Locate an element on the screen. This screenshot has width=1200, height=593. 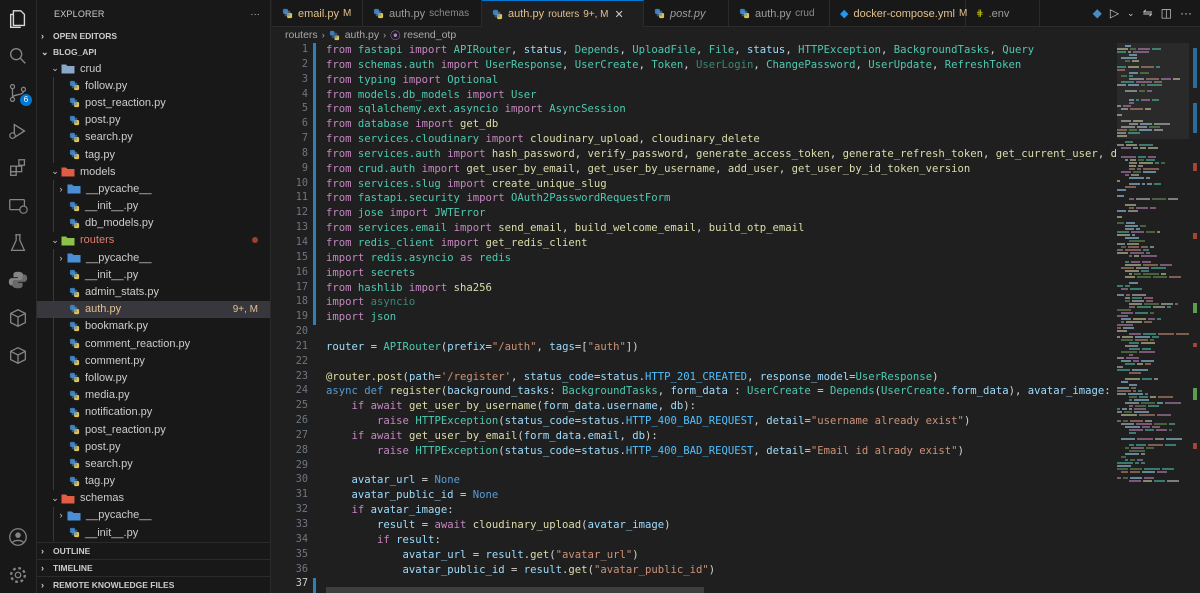
vertical-scrollbar is located at coordinates (1195, 318).